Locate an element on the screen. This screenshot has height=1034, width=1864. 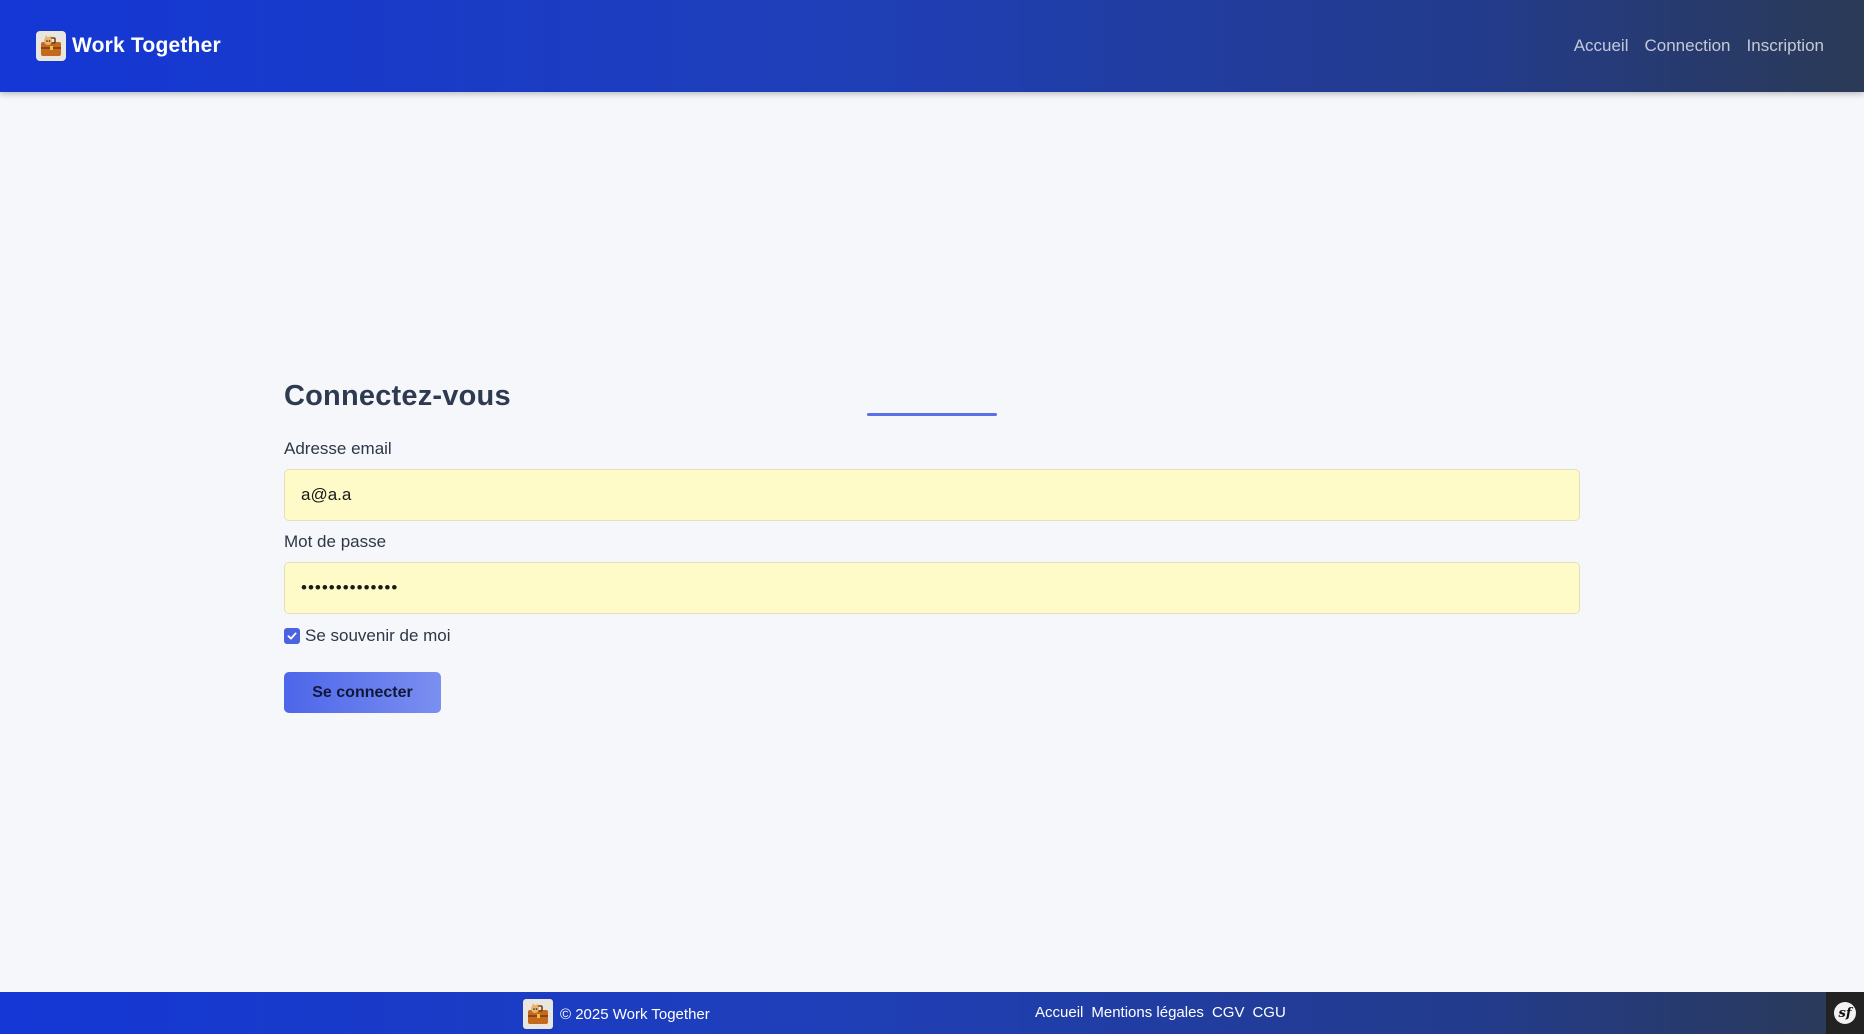
nav-accueil: Accueil is located at coordinates (1601, 46).